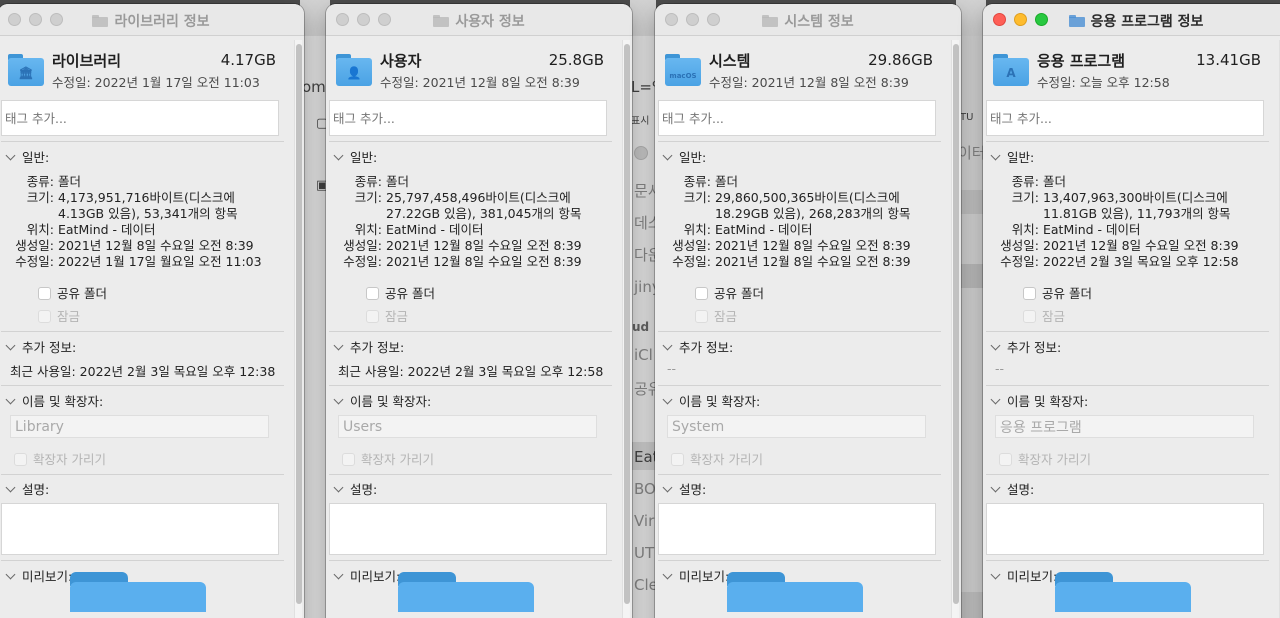  What do you see at coordinates (354, 70) in the screenshot?
I see `users-icon: 👤` at bounding box center [354, 70].